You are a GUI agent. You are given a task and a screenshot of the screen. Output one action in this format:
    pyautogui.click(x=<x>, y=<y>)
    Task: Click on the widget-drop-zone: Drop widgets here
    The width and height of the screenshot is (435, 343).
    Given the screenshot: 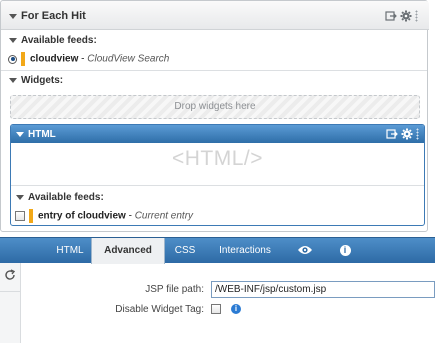 What is the action you would take?
    pyautogui.click(x=215, y=107)
    